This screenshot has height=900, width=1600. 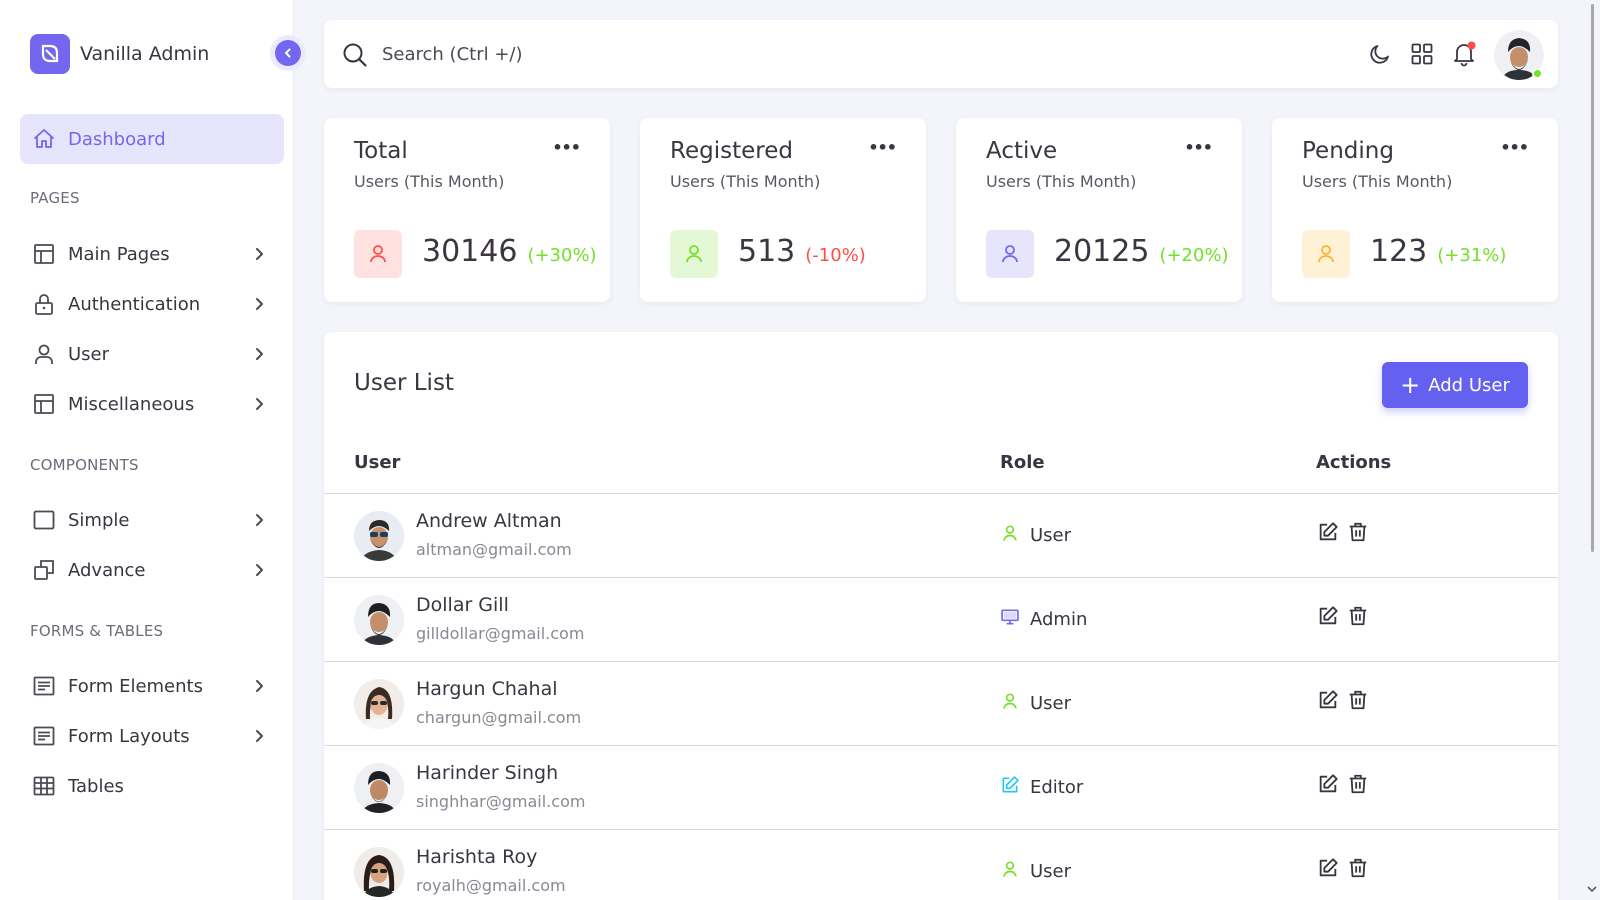 What do you see at coordinates (835, 255) in the screenshot?
I see `stat-change: (-10%)` at bounding box center [835, 255].